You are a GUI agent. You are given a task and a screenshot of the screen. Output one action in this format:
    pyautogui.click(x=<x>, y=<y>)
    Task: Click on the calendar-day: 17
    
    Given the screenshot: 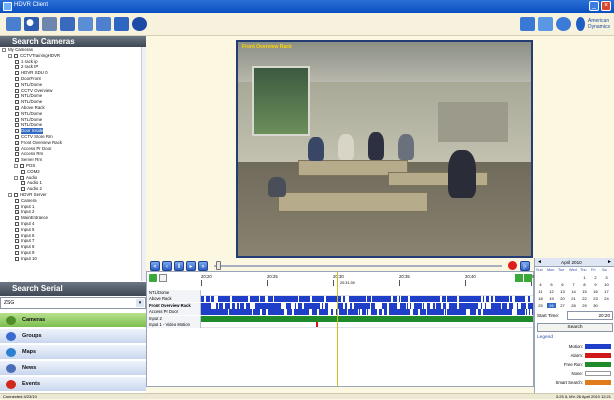 What is the action you would take?
    pyautogui.click(x=606, y=291)
    